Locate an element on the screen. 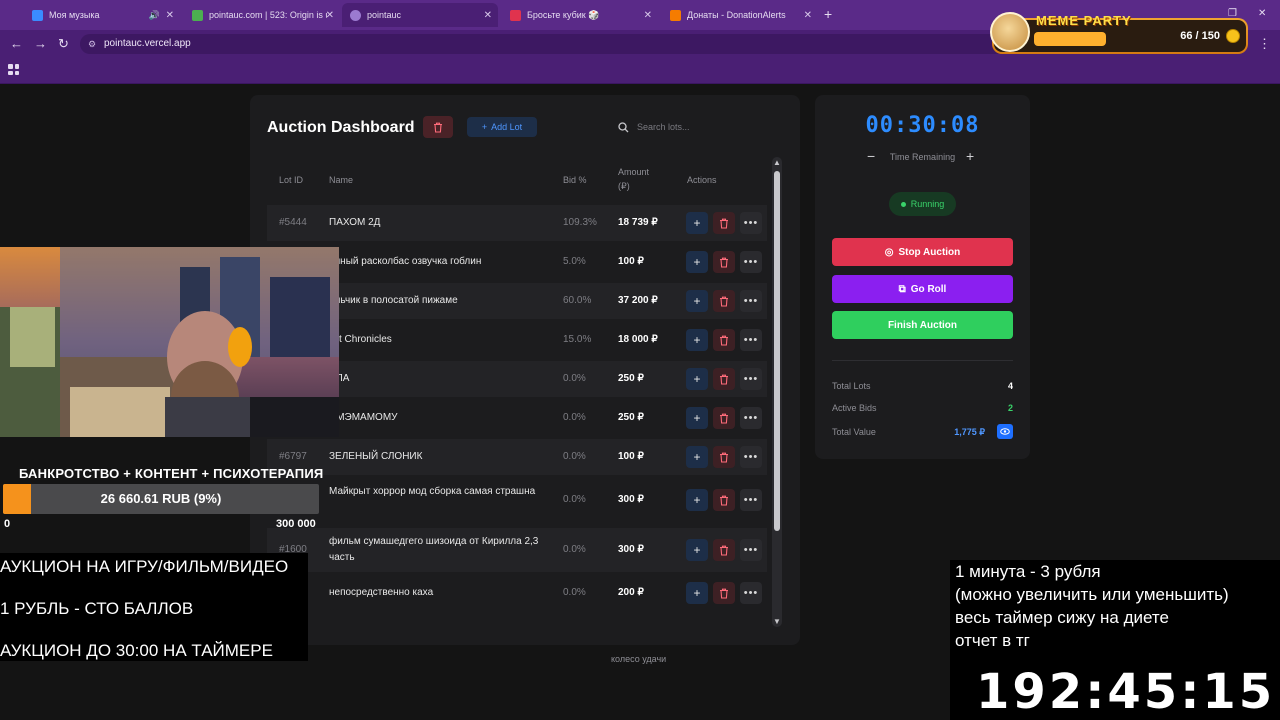 The height and width of the screenshot is (720, 1280). scrollbar-thumb is located at coordinates (777, 351).